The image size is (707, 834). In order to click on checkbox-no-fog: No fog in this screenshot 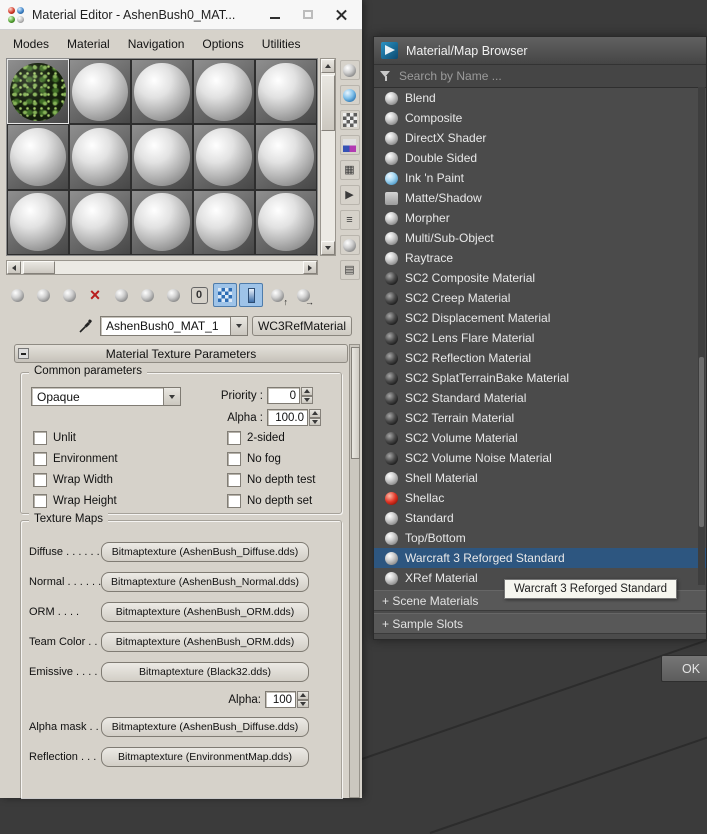, I will do `click(271, 459)`.